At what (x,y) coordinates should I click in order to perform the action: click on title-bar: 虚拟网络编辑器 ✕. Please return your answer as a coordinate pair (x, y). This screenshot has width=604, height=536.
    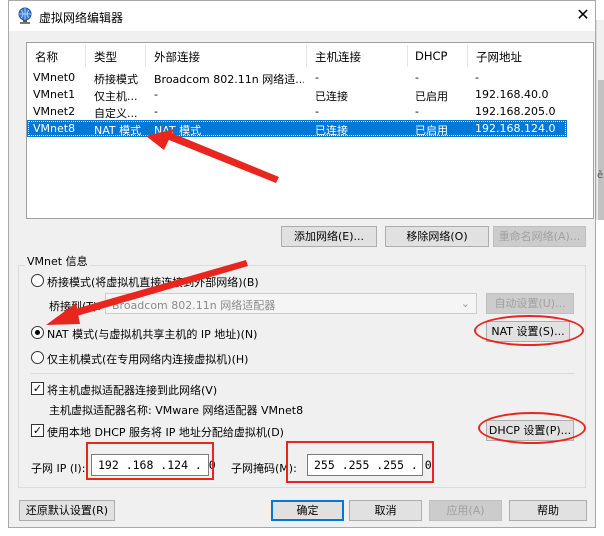
    Looking at the image, I should click on (302, 16).